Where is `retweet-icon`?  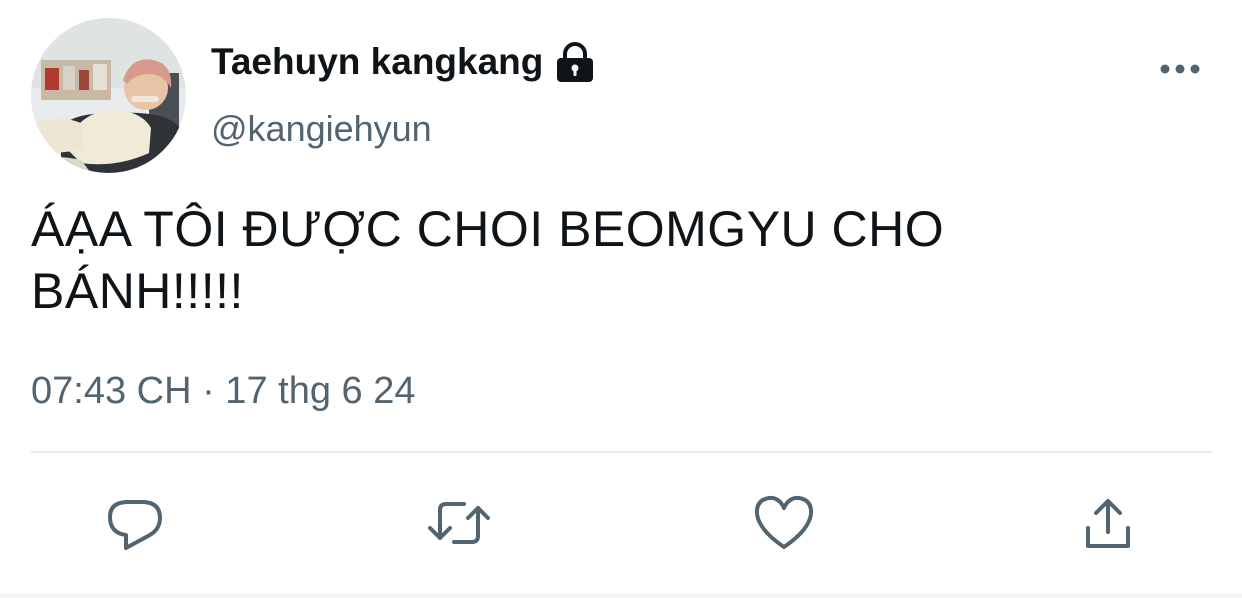 retweet-icon is located at coordinates (459, 523).